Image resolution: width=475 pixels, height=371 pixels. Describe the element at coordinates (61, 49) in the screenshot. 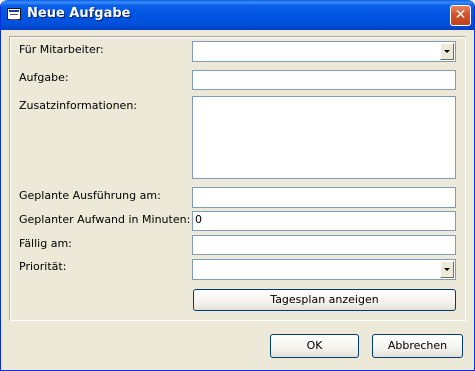

I see `mitarbeiter-label: Für Mitarbeiter:` at that location.